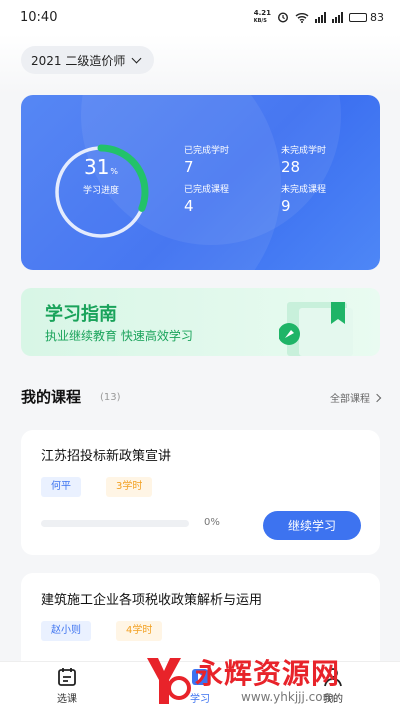 The width and height of the screenshot is (400, 711). What do you see at coordinates (207, 200) in the screenshot?
I see `stat-completed-courses: 已完成课程 4` at bounding box center [207, 200].